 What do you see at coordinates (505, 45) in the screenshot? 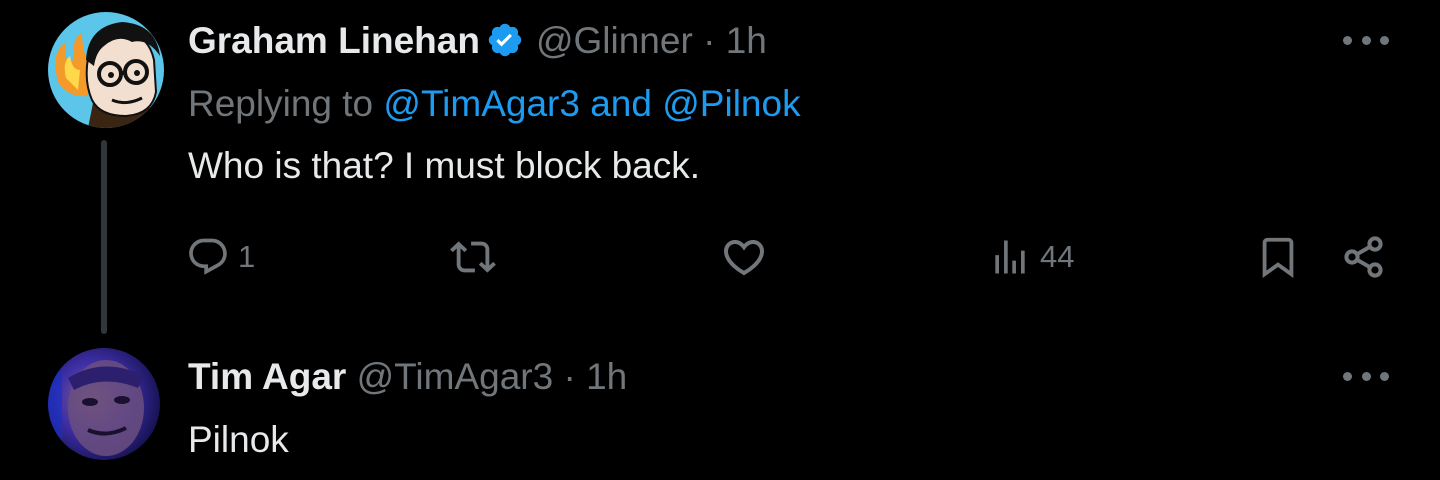
I see `verified-badge-icon` at bounding box center [505, 45].